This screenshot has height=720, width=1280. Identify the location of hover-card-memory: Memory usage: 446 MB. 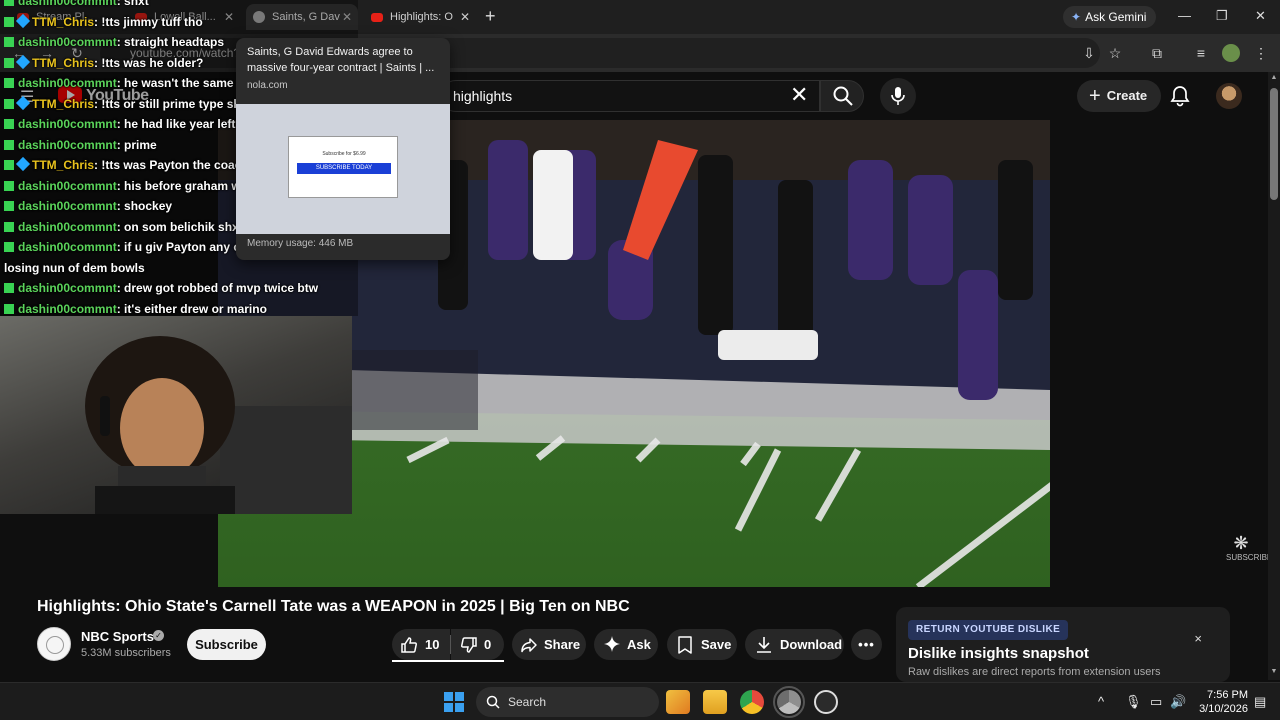
(300, 243).